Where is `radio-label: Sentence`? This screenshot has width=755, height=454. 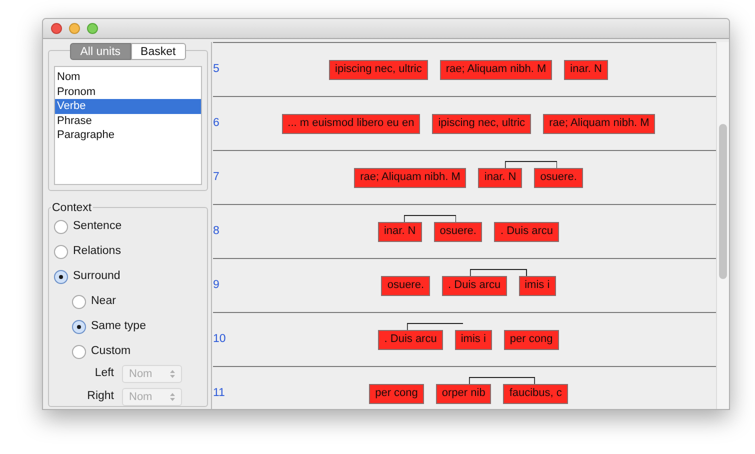
radio-label: Sentence is located at coordinates (97, 226).